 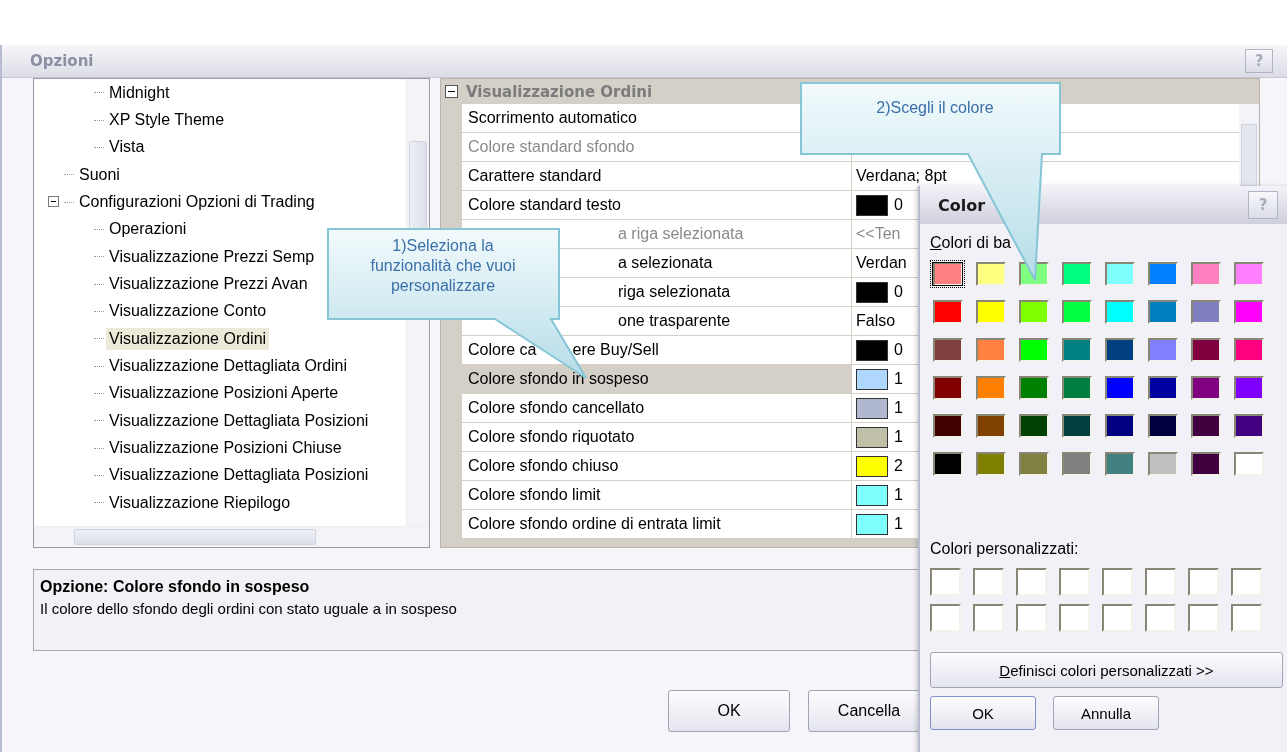 I want to click on horizontal-scrollbar, so click(x=231, y=536).